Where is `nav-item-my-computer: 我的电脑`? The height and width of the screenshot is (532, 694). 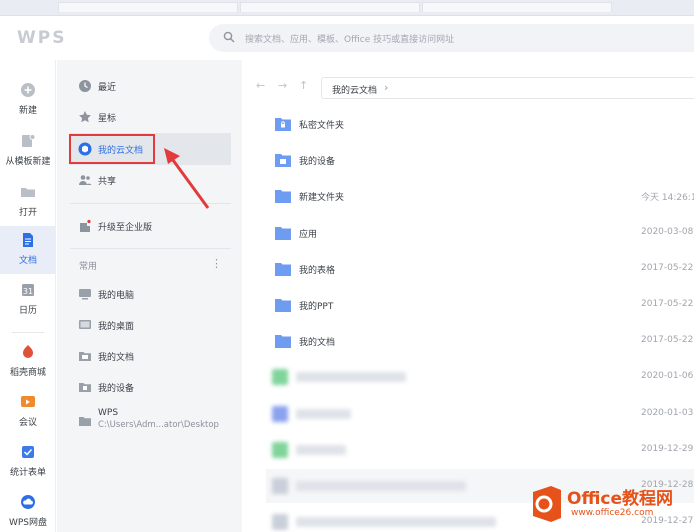
nav-item-my-computer: 我的电脑 is located at coordinates (150, 294).